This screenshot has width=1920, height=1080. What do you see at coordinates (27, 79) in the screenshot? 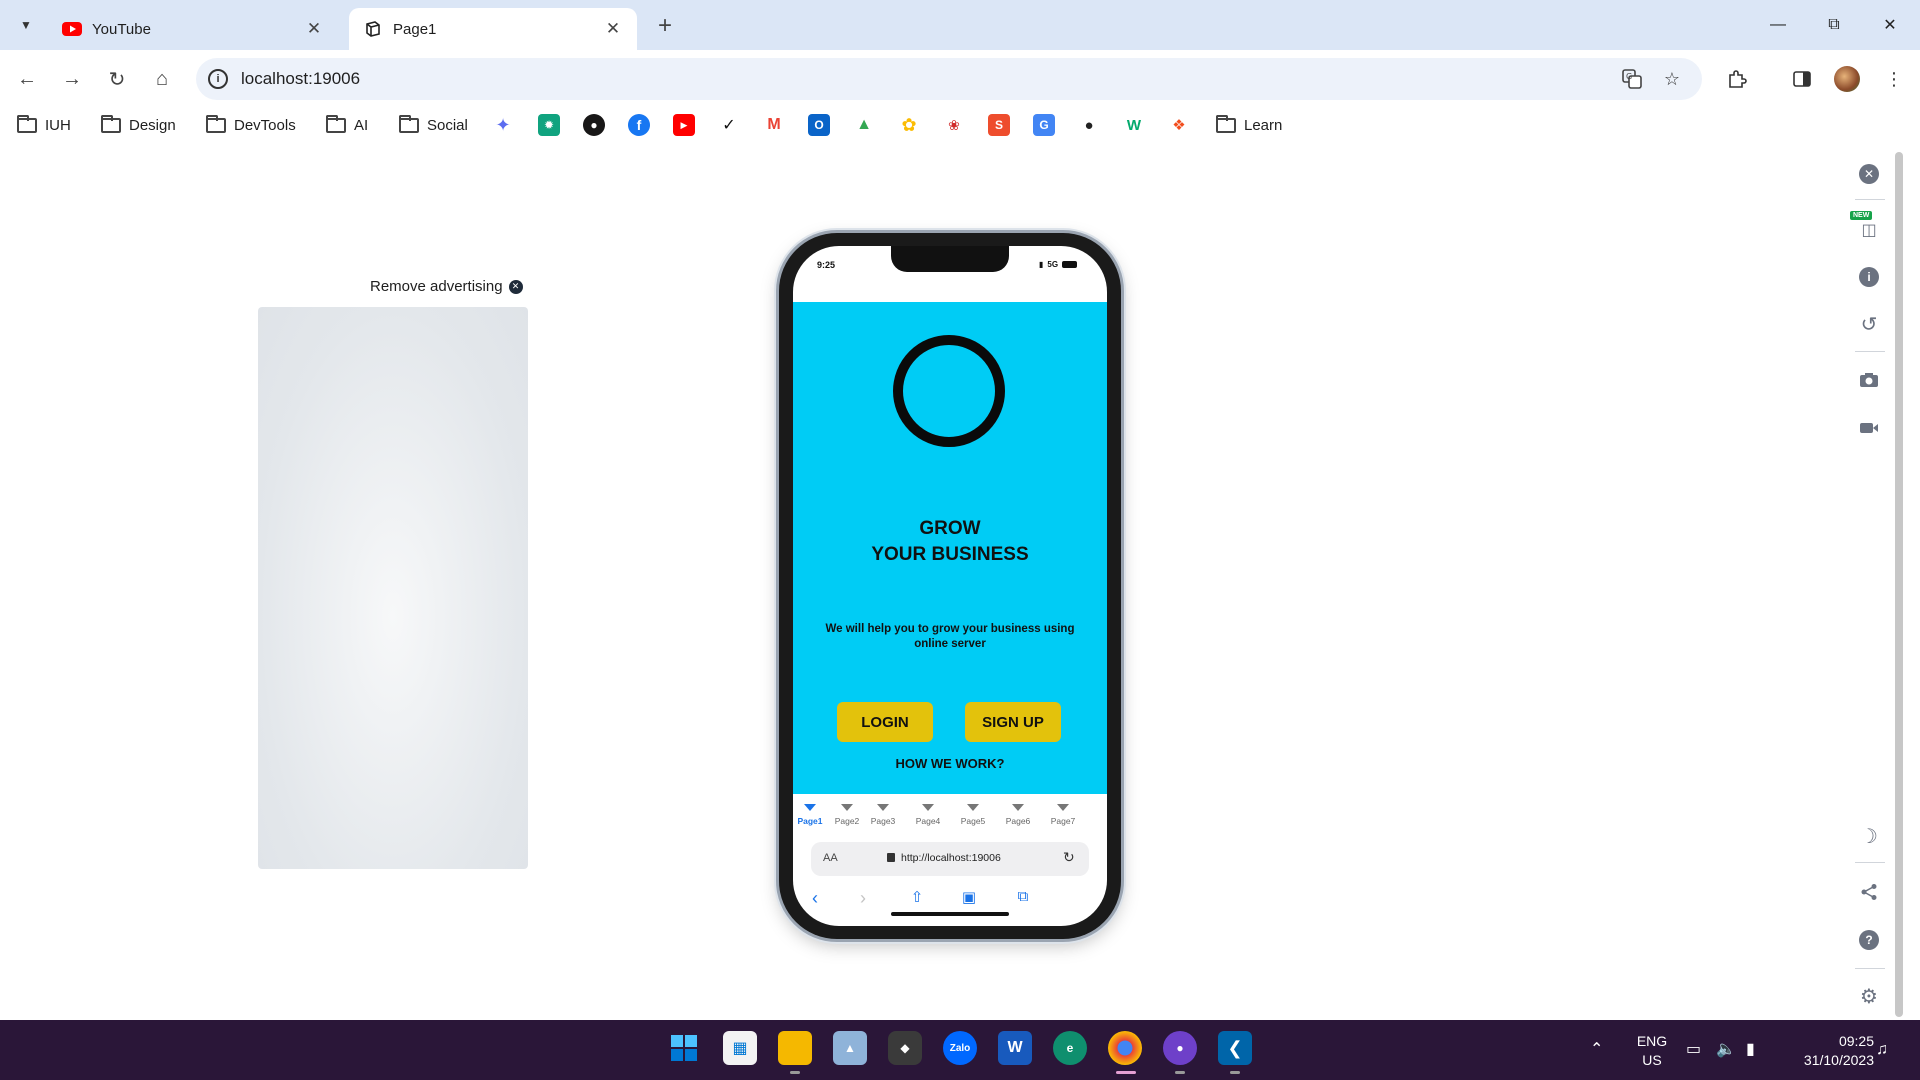
I see `back-arrow-icon: ←` at bounding box center [27, 79].